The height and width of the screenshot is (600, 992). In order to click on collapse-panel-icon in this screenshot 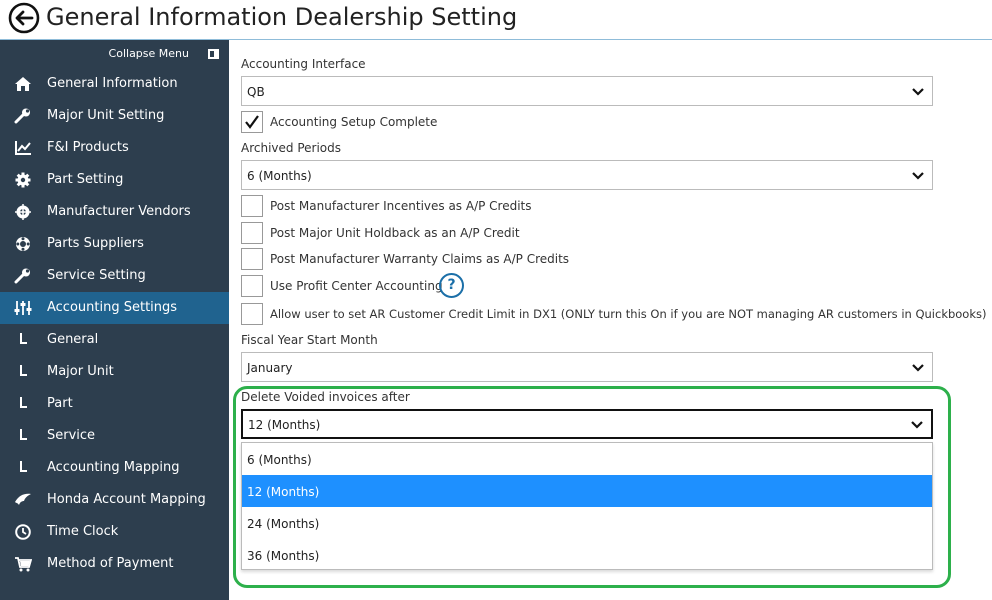, I will do `click(213, 54)`.